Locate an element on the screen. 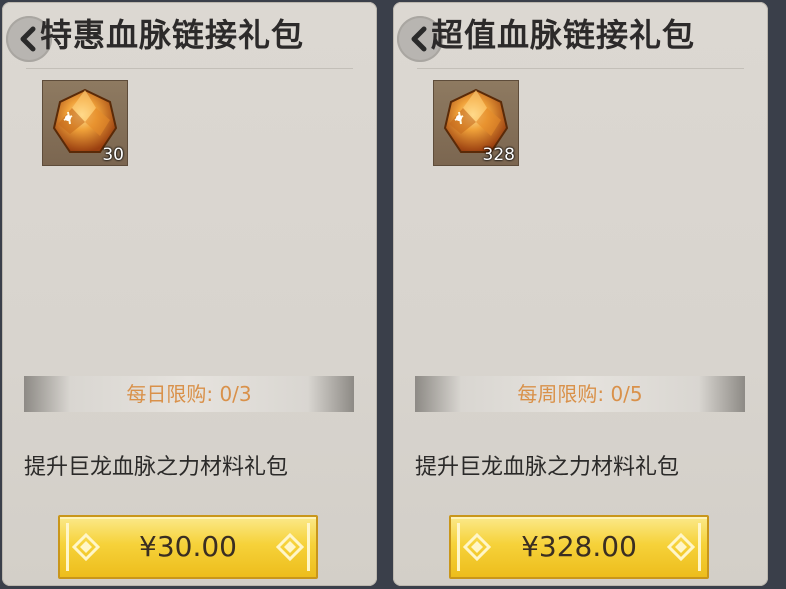 The image size is (786, 589). item-count: 30 is located at coordinates (113, 155).